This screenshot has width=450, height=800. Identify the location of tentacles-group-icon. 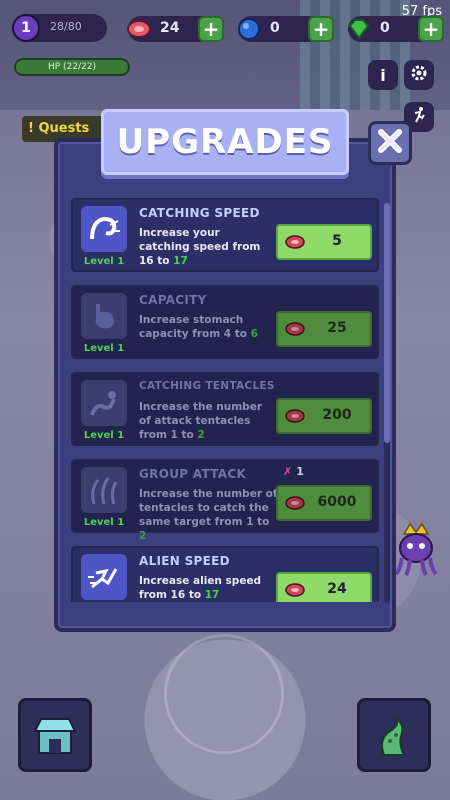
(104, 491).